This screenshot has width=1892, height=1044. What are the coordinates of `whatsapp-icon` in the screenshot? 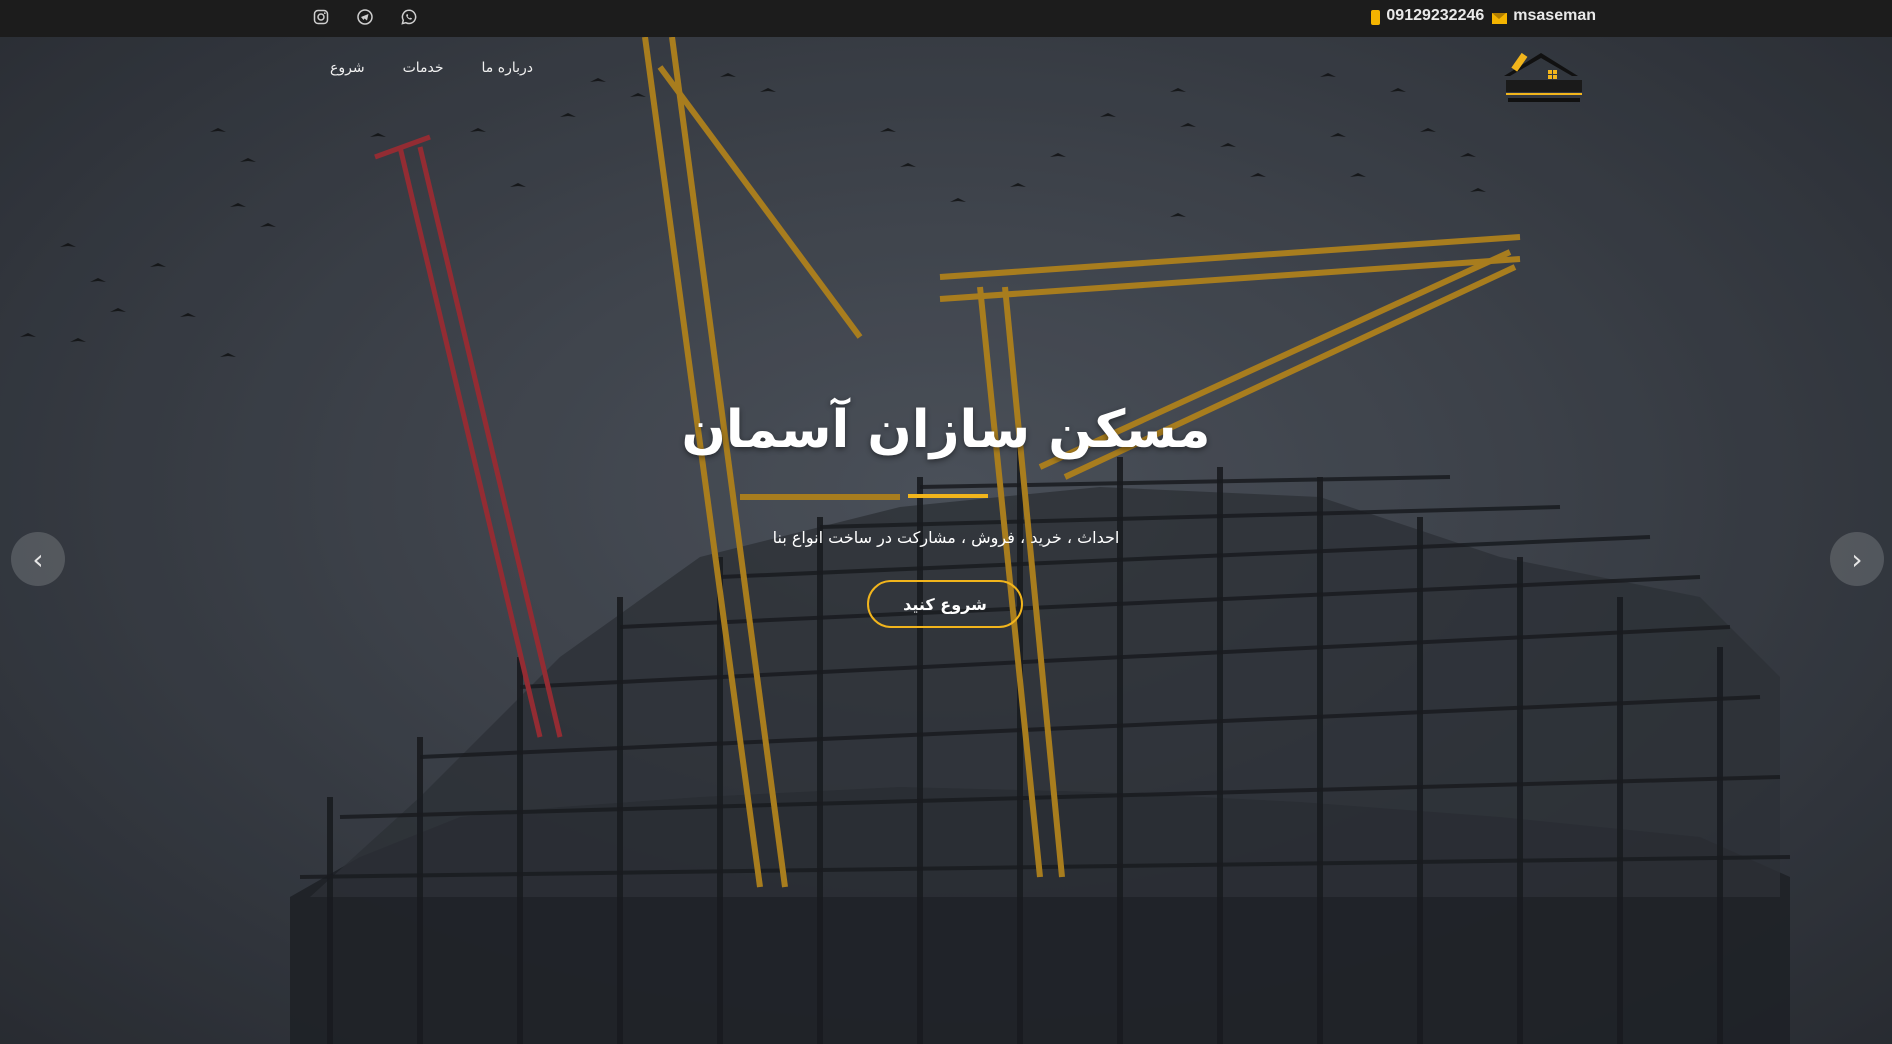 It's located at (409, 17).